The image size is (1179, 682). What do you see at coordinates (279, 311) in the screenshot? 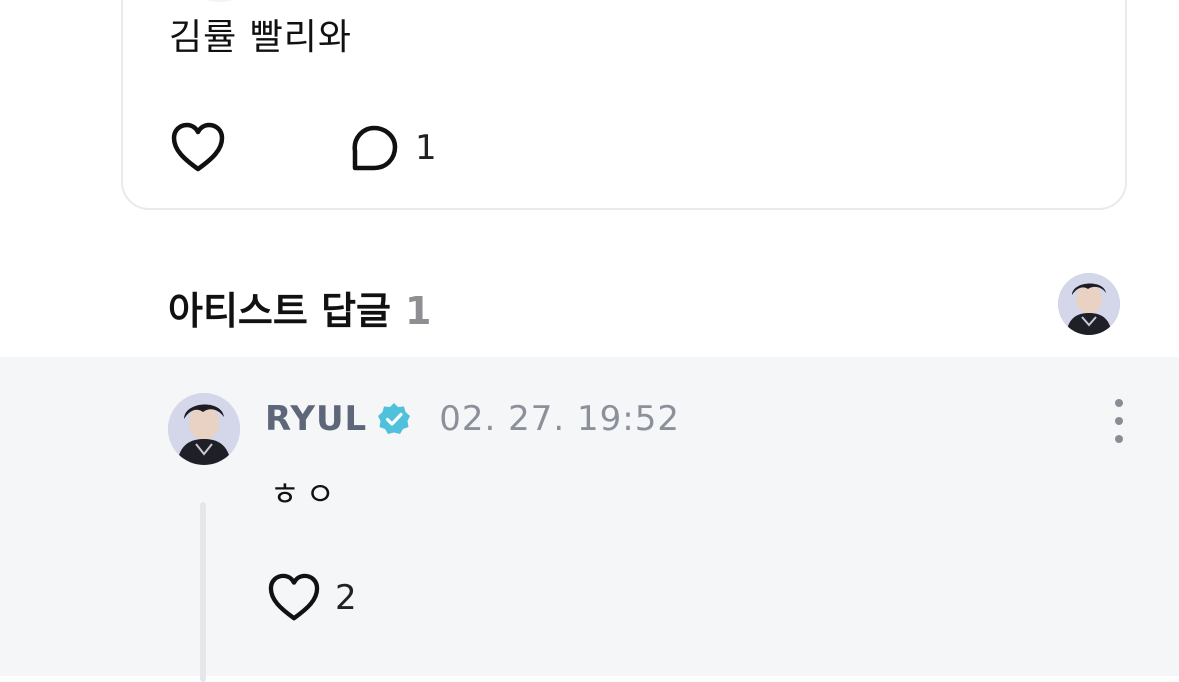
I see `artist-replies-title: 아티스트 답글` at bounding box center [279, 311].